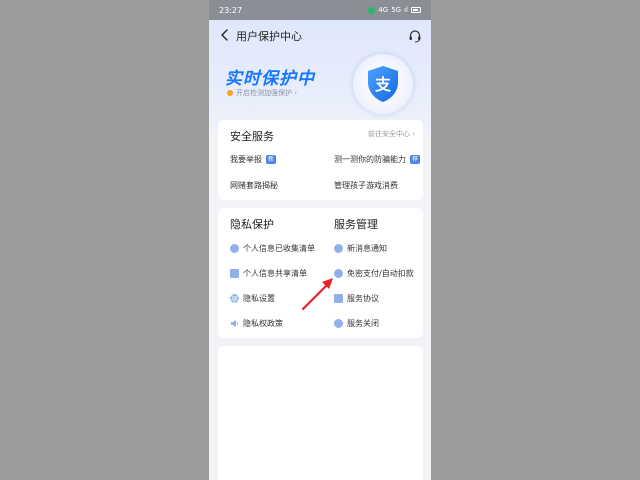 The height and width of the screenshot is (480, 640). I want to click on collected-info-list-item: 个人信息已收集清单, so click(272, 248).